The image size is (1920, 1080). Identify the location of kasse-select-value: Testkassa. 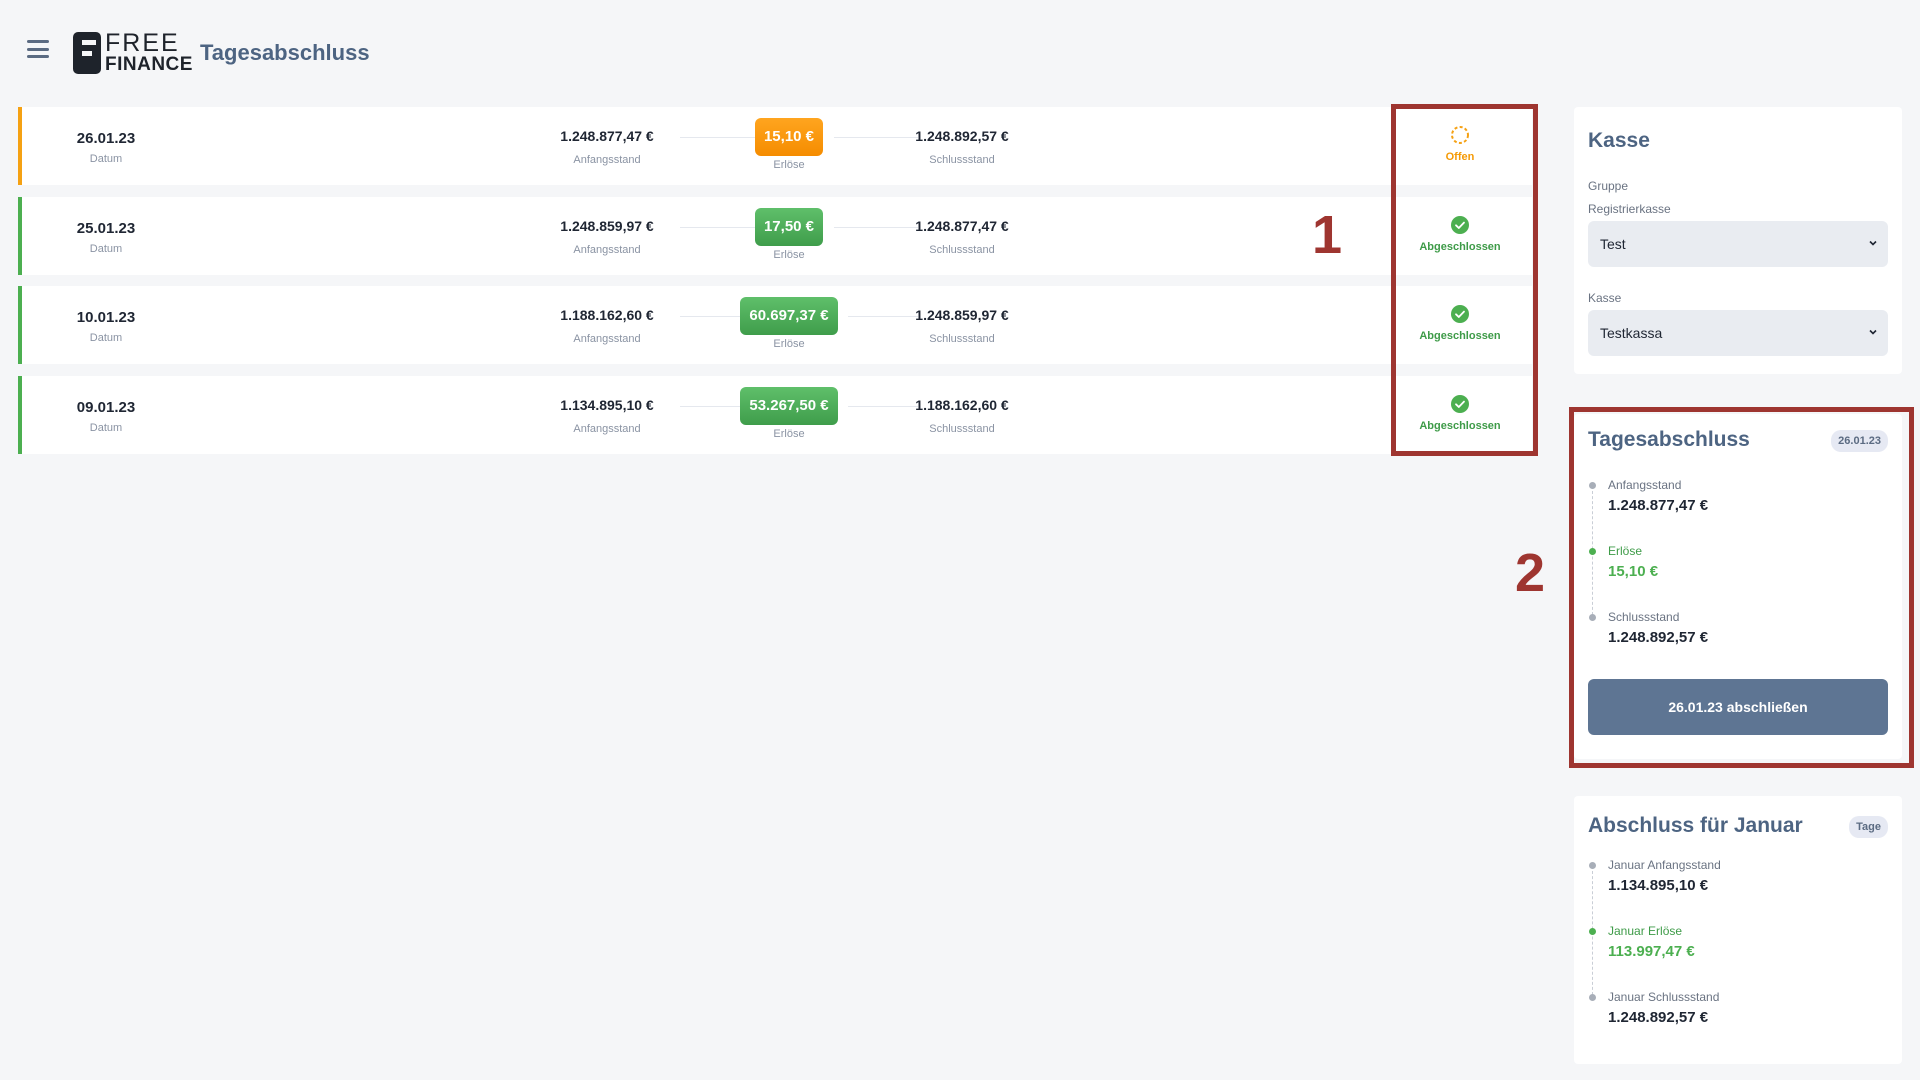
(1631, 333).